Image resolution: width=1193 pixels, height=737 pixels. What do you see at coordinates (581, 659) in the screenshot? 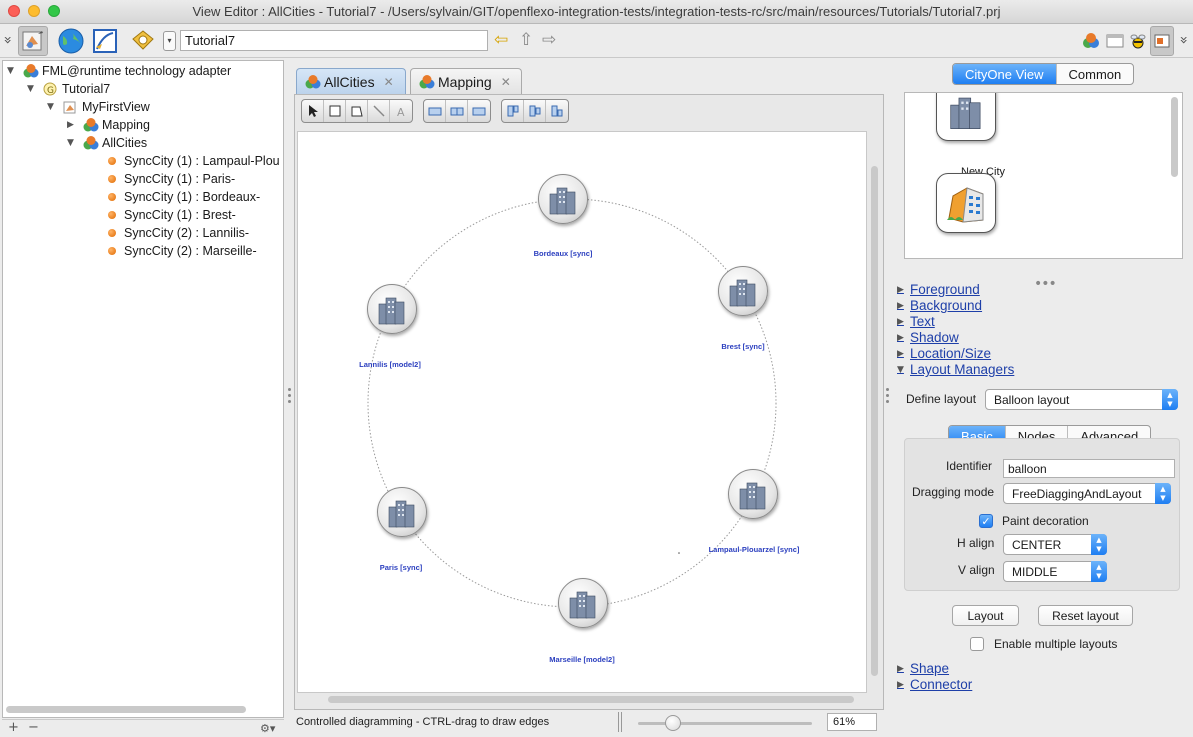
I see `city-label-marseille: Marseille [model2]` at bounding box center [581, 659].